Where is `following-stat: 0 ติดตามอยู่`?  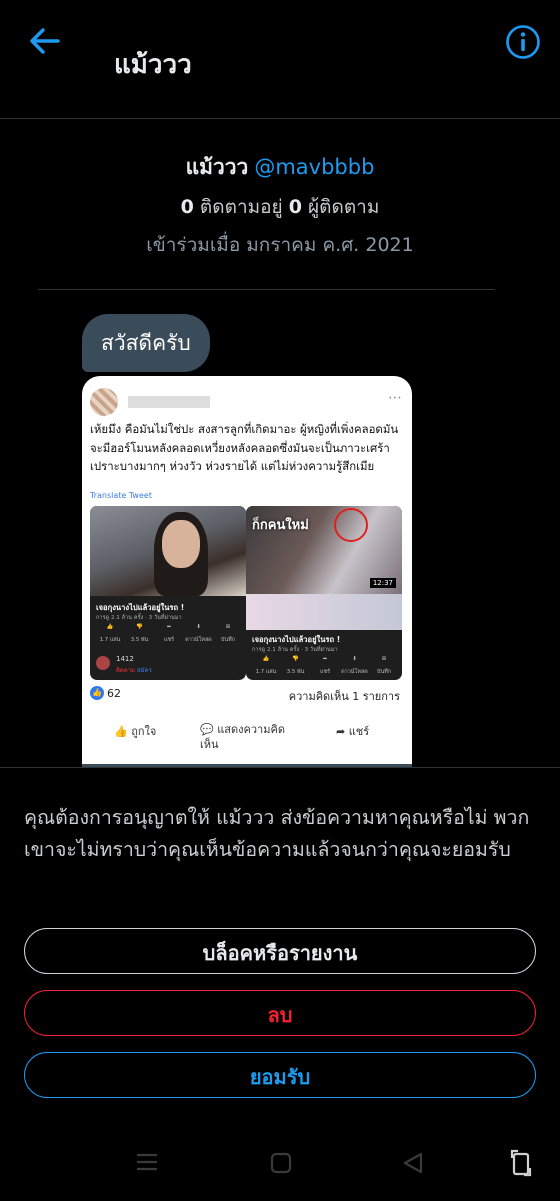
following-stat: 0 ติดตามอยู่ is located at coordinates (232, 207).